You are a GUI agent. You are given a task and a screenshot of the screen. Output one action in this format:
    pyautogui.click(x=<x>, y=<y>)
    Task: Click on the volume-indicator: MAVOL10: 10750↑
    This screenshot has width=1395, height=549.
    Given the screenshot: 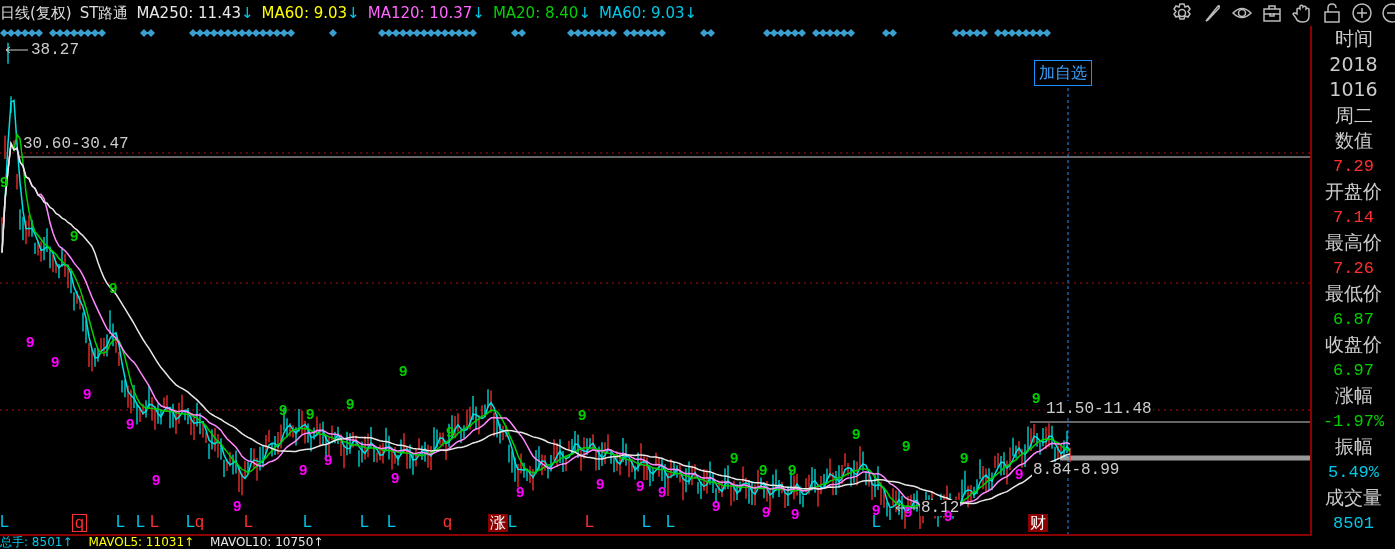 What is the action you would take?
    pyautogui.click(x=267, y=542)
    